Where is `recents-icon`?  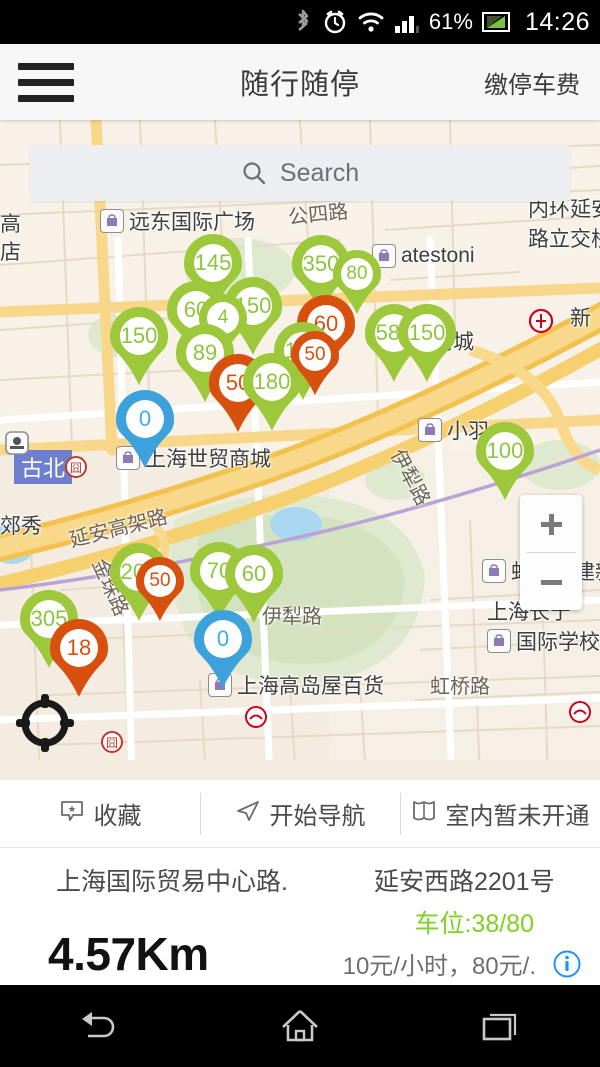 recents-icon is located at coordinates (500, 1026).